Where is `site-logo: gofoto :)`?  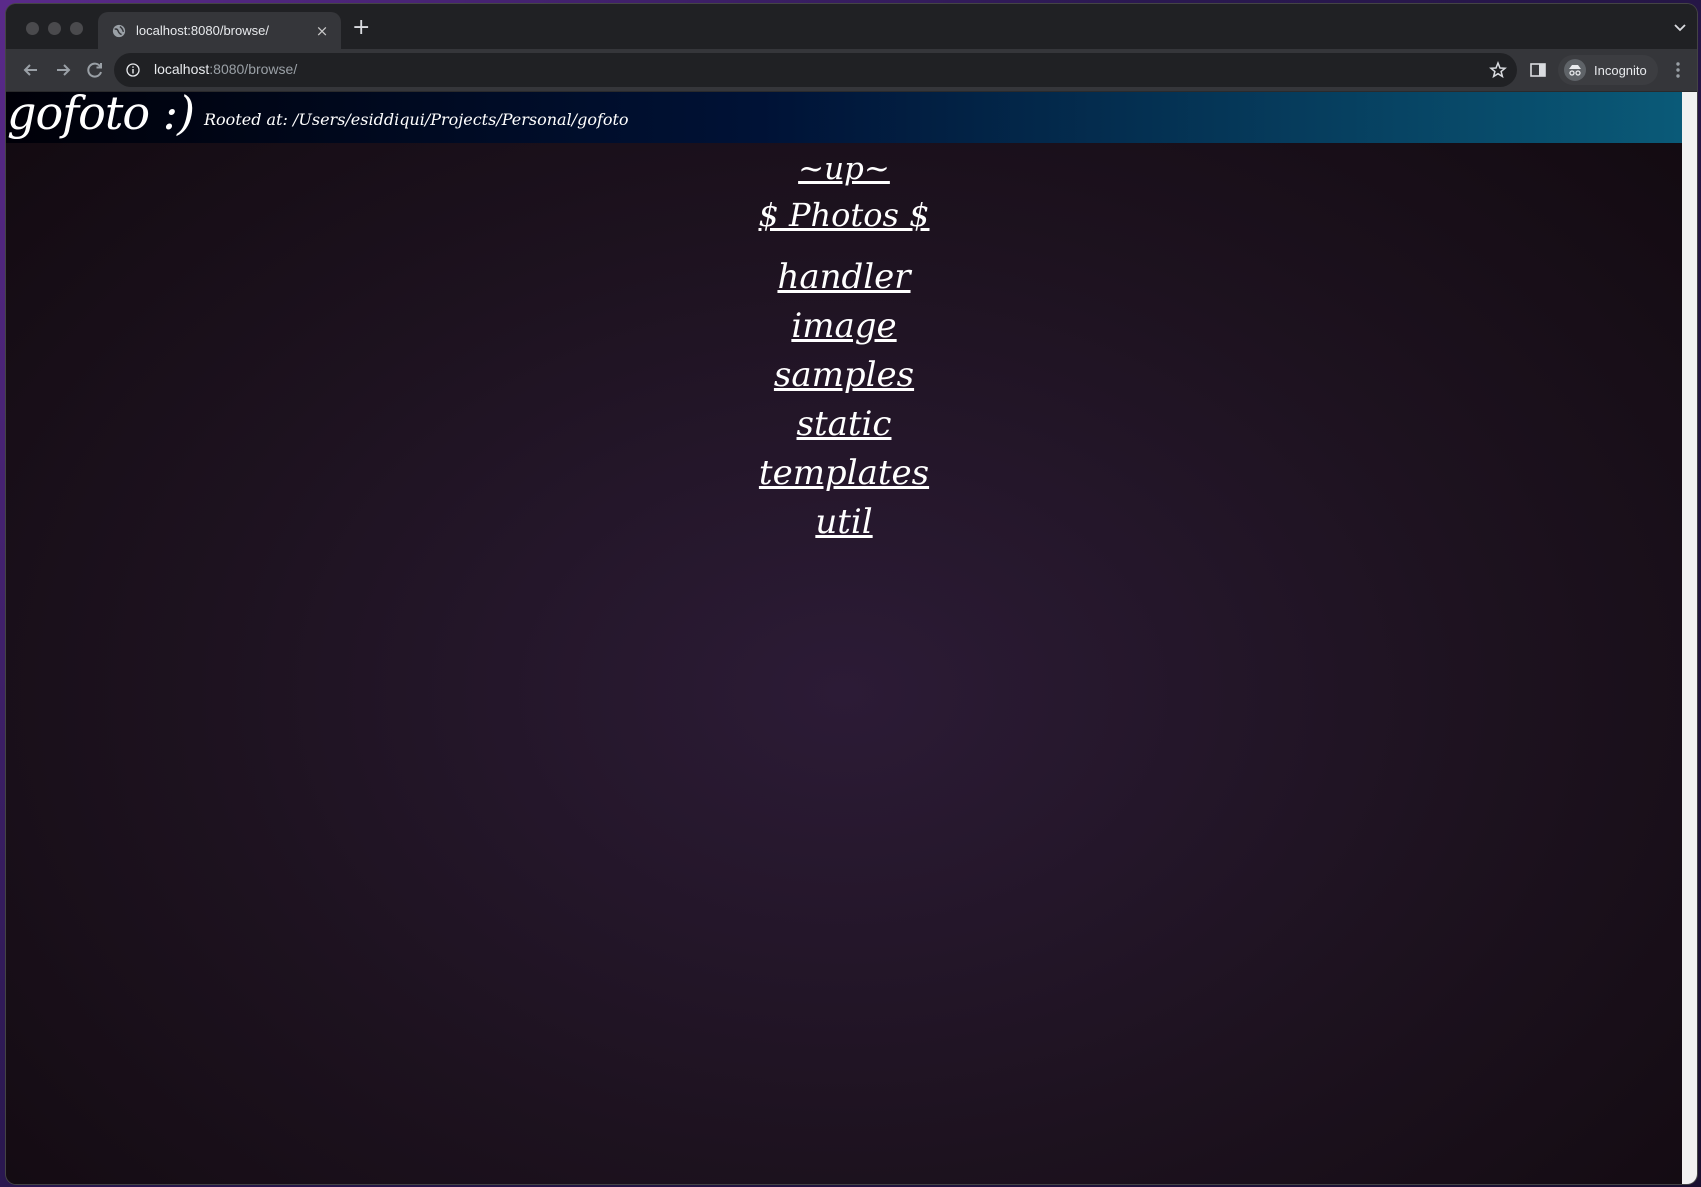
site-logo: gofoto :) is located at coordinates (101, 113).